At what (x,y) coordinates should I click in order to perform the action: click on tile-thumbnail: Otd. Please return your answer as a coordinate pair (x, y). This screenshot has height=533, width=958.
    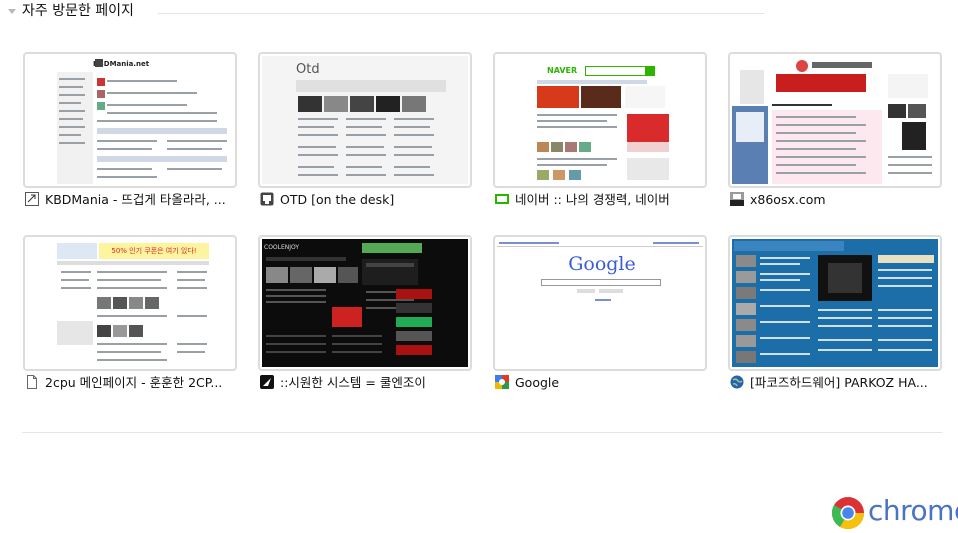
    Looking at the image, I should click on (365, 120).